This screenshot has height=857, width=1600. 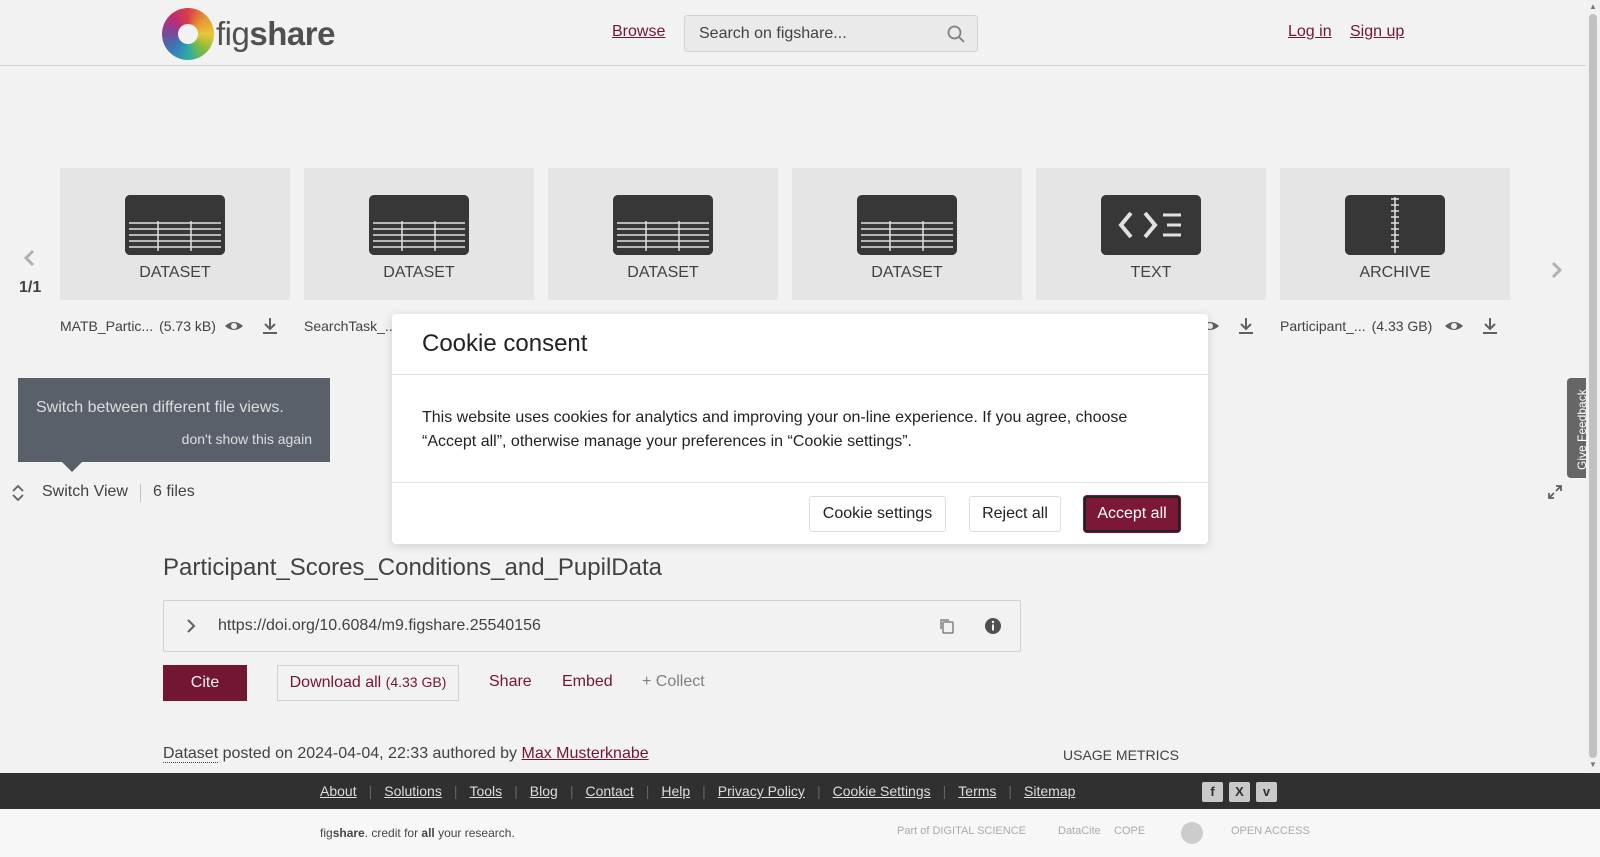 I want to click on facebook-icon: f, so click(x=1212, y=792).